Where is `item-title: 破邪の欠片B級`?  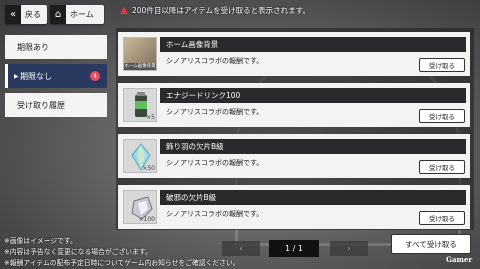
item-title: 破邪の欠片B級 is located at coordinates (313, 197).